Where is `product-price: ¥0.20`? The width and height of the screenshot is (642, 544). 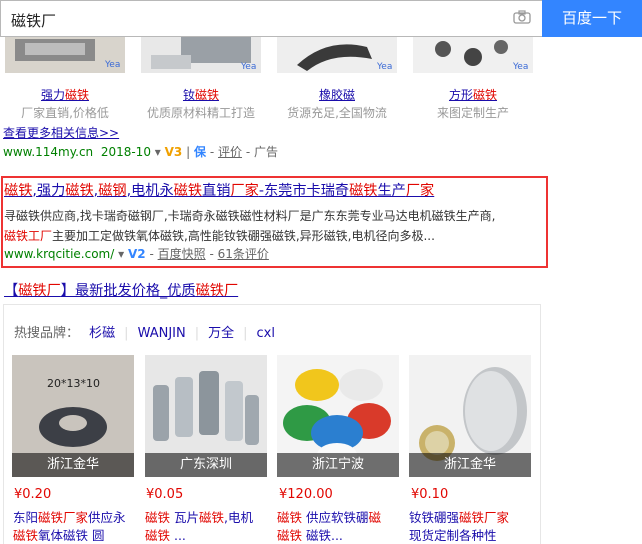 product-price: ¥0.20 is located at coordinates (33, 494).